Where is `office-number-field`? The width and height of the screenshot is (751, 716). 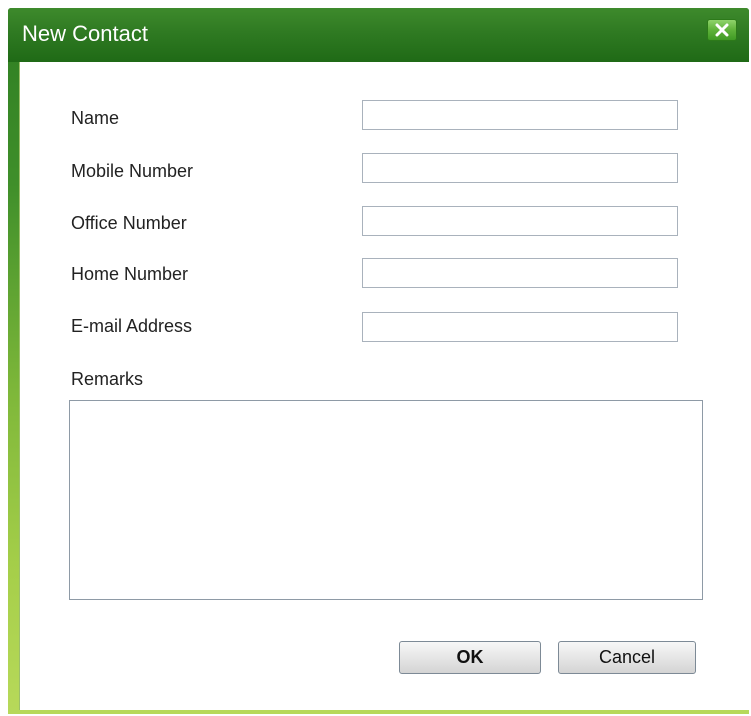 office-number-field is located at coordinates (520, 221).